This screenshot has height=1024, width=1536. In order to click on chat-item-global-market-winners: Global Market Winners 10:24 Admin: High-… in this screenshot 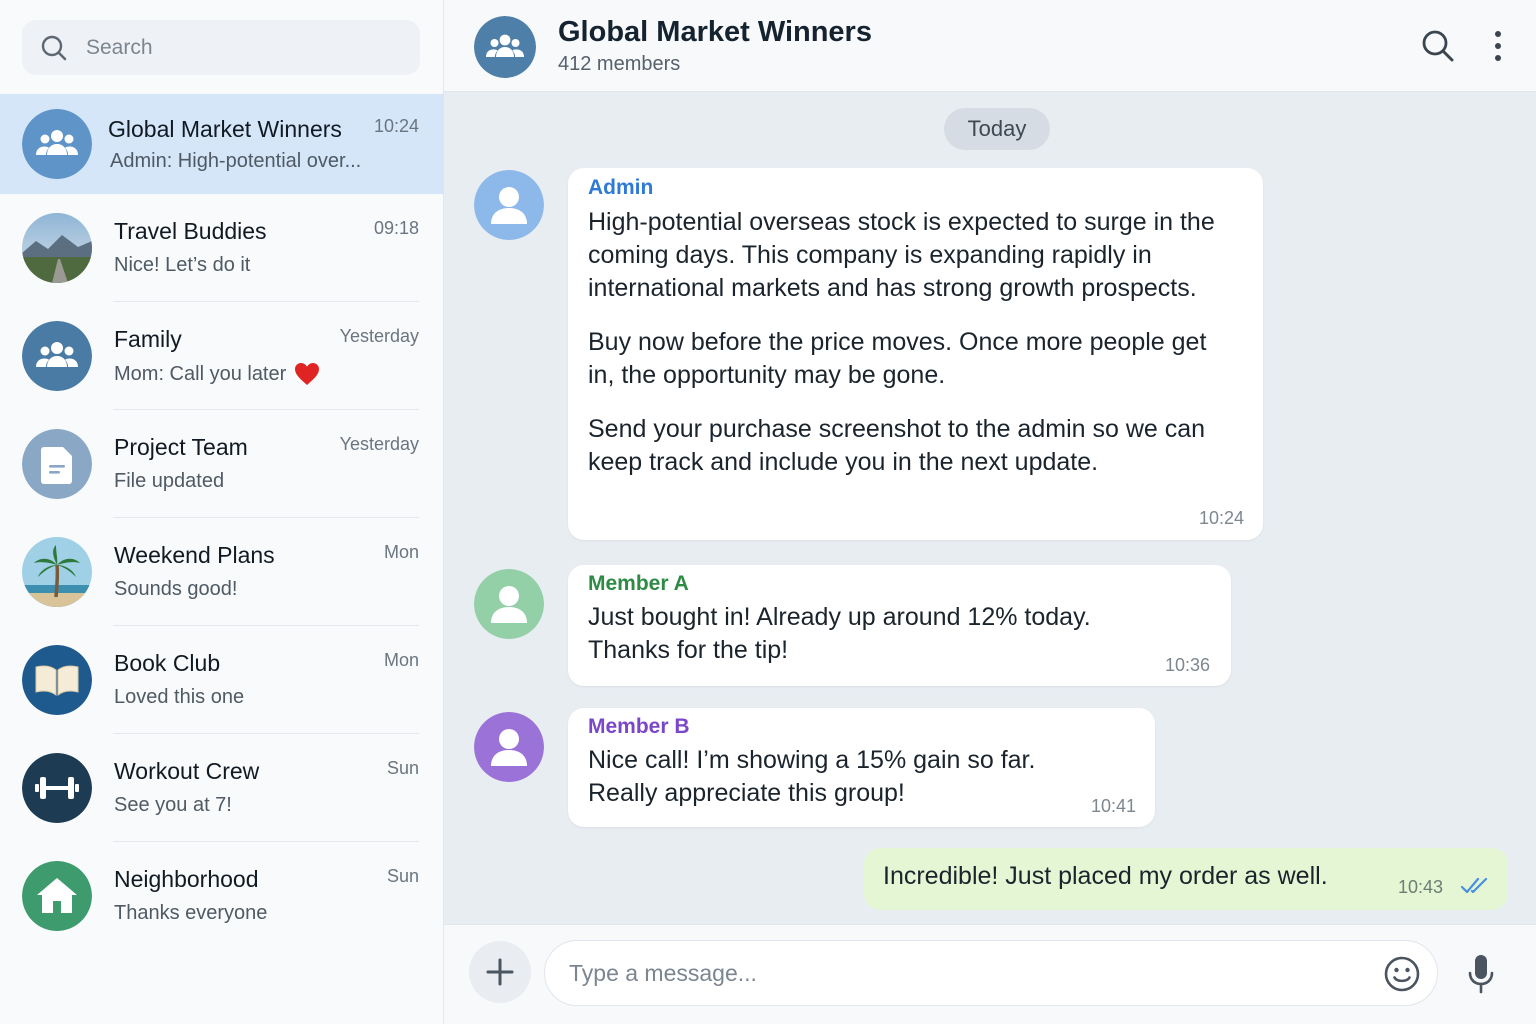, I will do `click(222, 144)`.